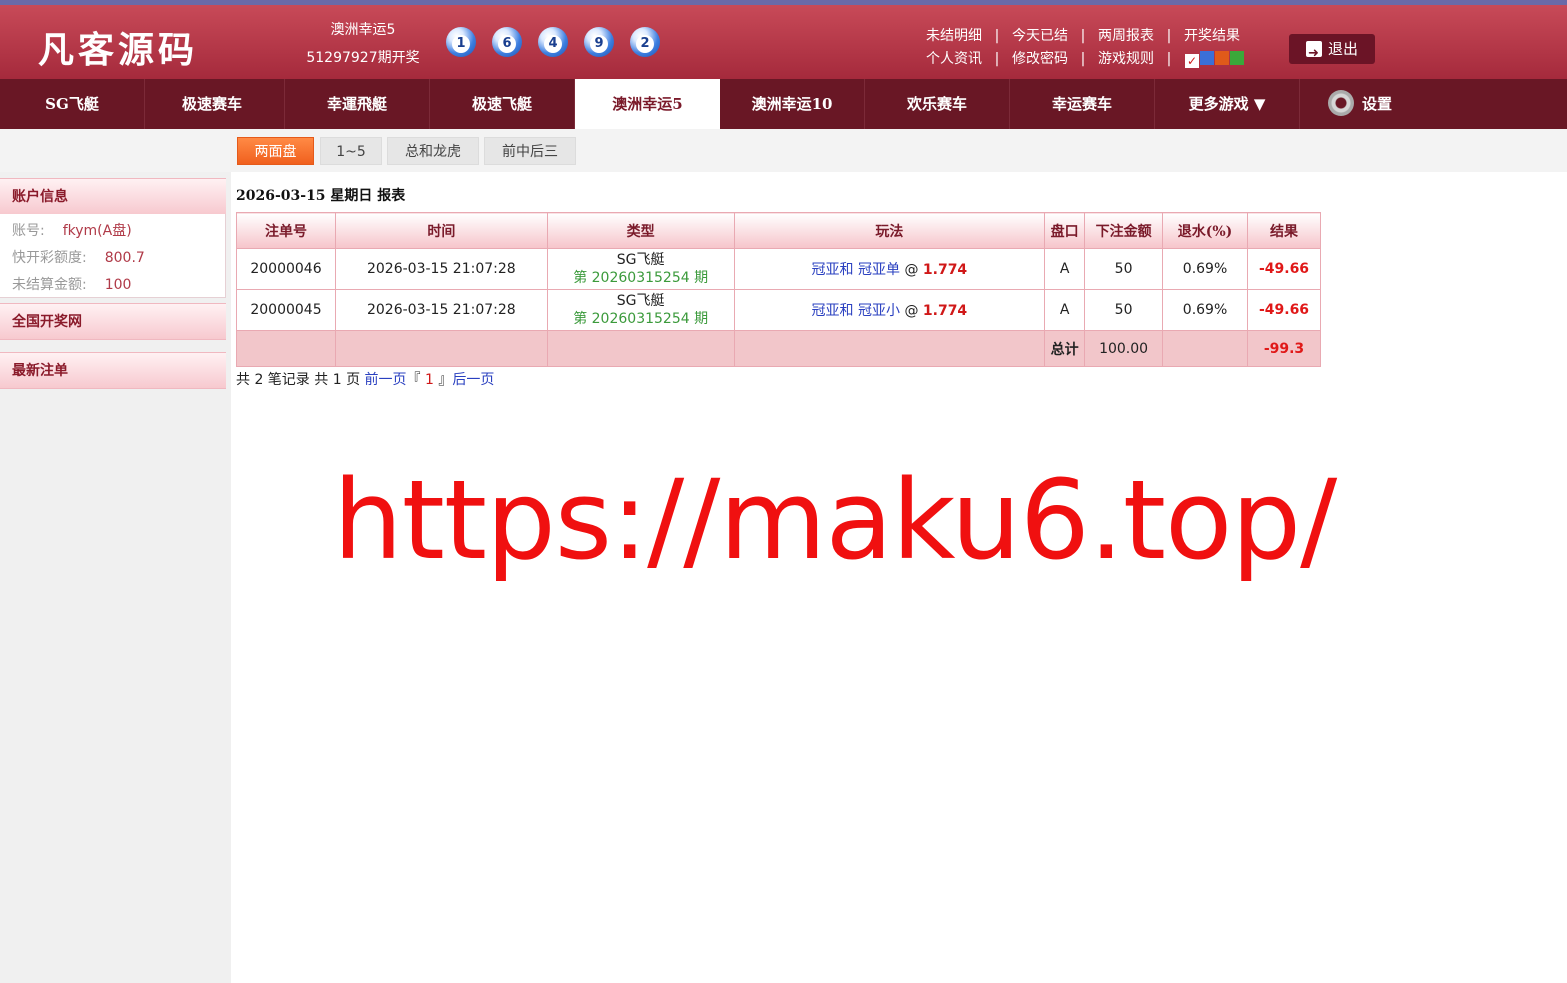 This screenshot has height=983, width=1567. What do you see at coordinates (429, 380) in the screenshot?
I see `pager-current-page: 1` at bounding box center [429, 380].